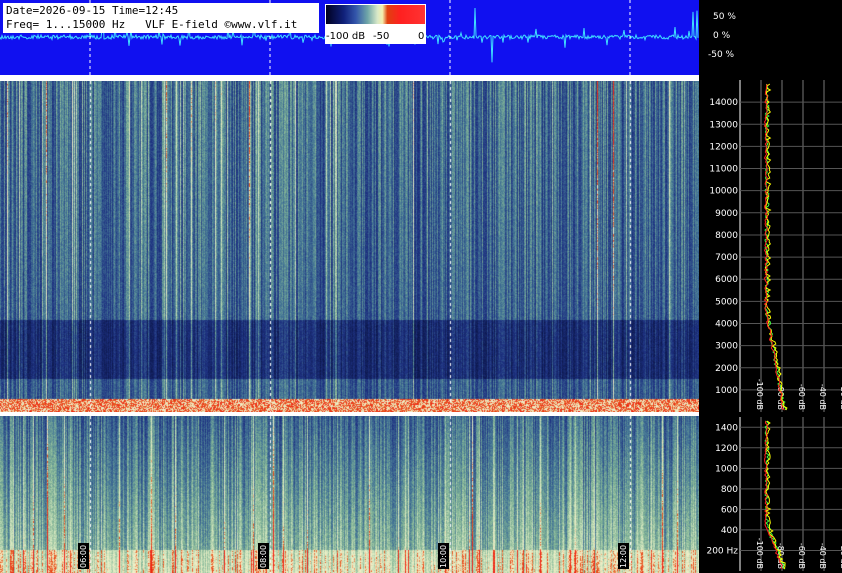 The image size is (842, 573). What do you see at coordinates (263, 556) in the screenshot?
I see `time-label: 08:00` at bounding box center [263, 556].